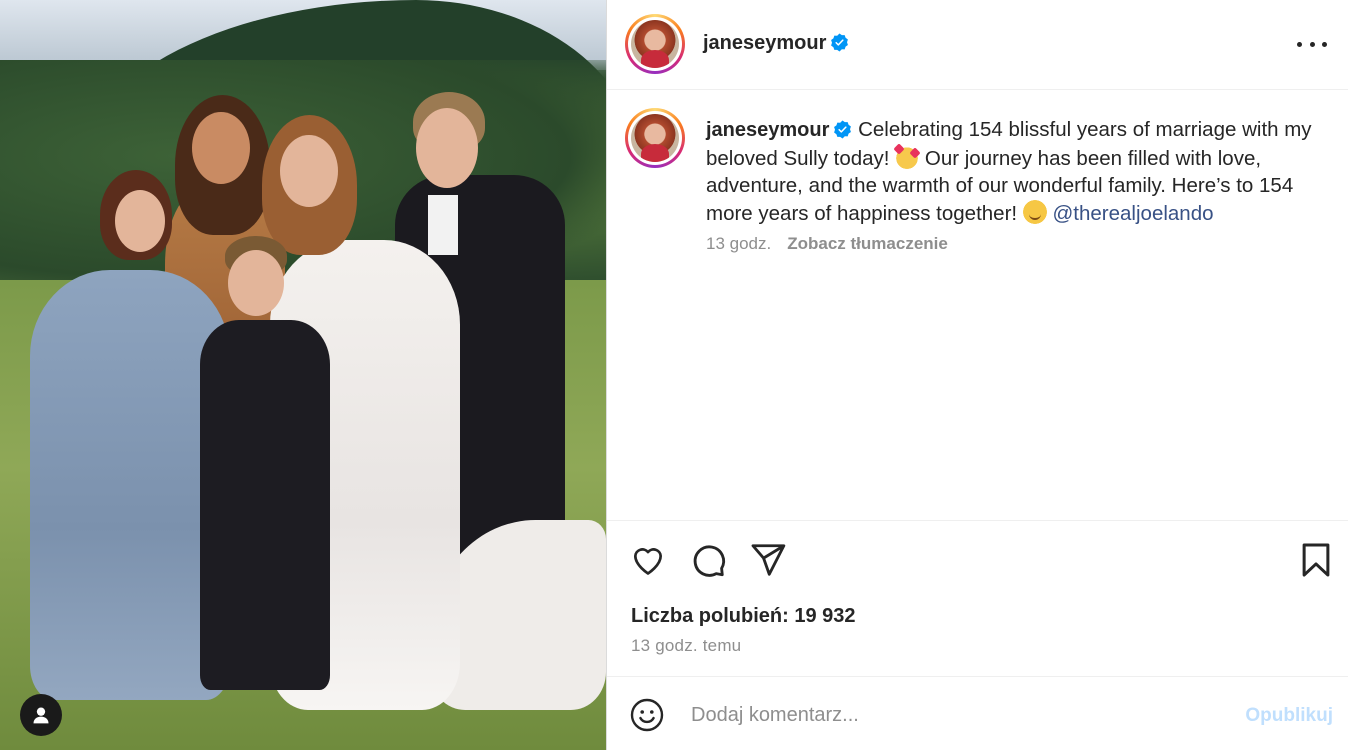 Image resolution: width=1348 pixels, height=750 pixels. Describe the element at coordinates (1133, 213) in the screenshot. I see `caption-mention-link: @therealjoelando` at that location.